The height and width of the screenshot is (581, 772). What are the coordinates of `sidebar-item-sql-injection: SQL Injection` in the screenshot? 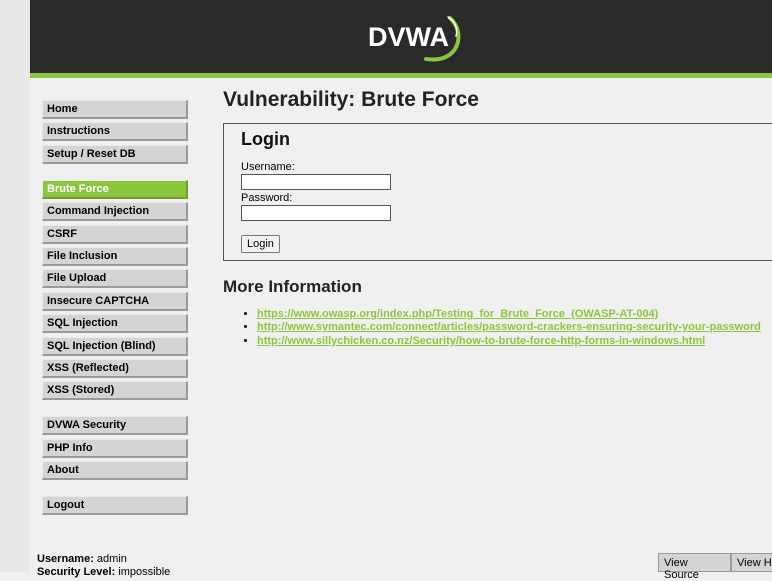 It's located at (115, 324).